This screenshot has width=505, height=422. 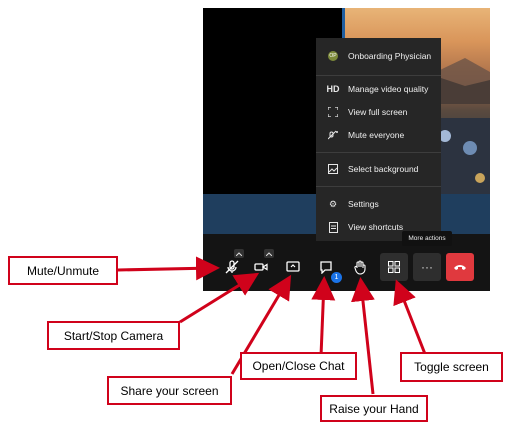 I want to click on callout-share-screen: Share your screen, so click(x=169, y=390).